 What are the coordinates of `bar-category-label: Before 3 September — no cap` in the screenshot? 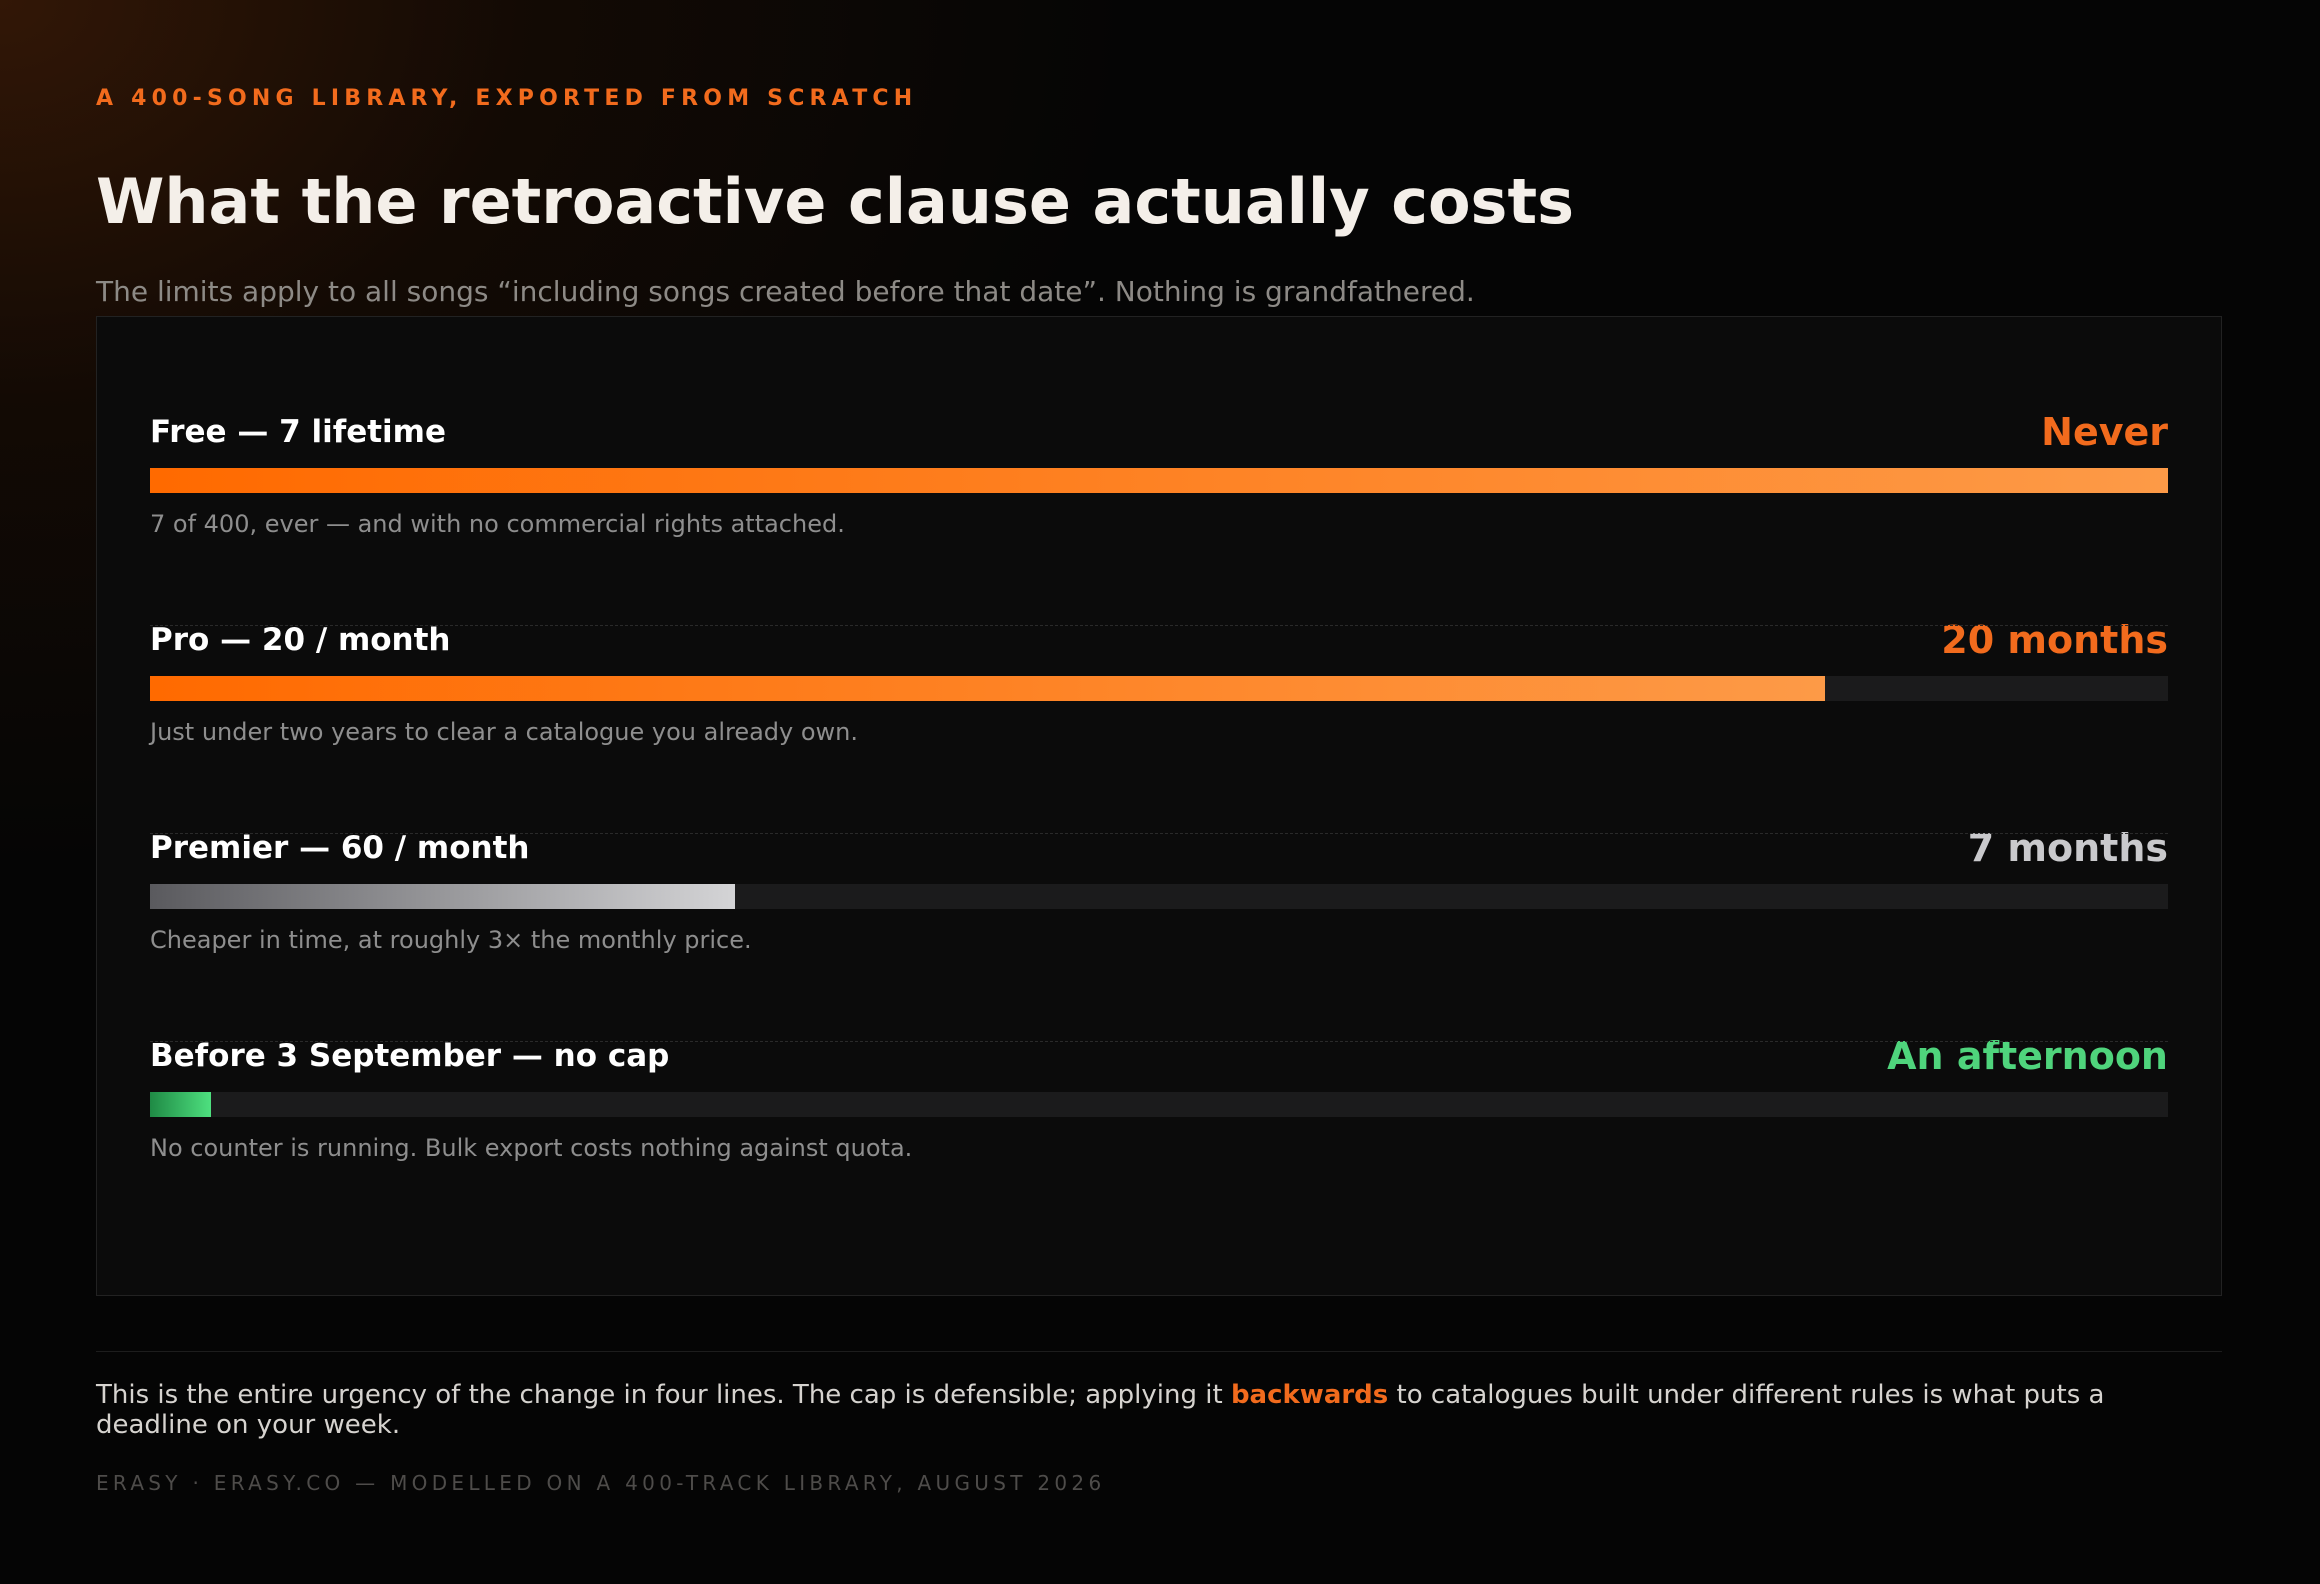 It's located at (410, 1056).